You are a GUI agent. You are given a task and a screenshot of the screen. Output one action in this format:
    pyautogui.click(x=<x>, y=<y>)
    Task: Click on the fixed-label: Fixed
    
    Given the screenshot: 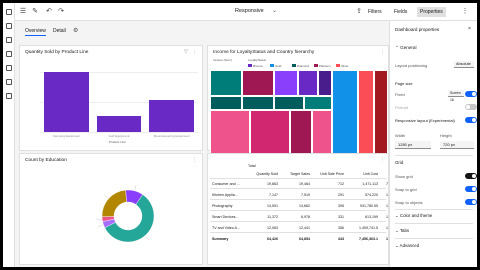 What is the action you would take?
    pyautogui.click(x=400, y=94)
    